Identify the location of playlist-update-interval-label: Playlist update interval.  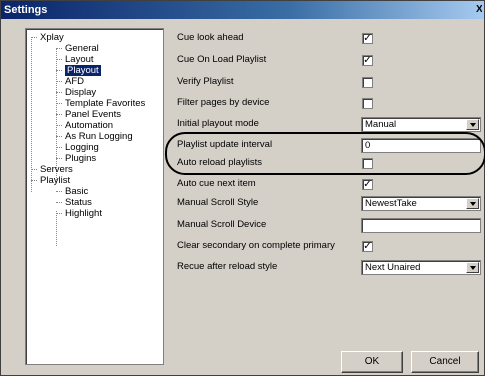
(225, 144).